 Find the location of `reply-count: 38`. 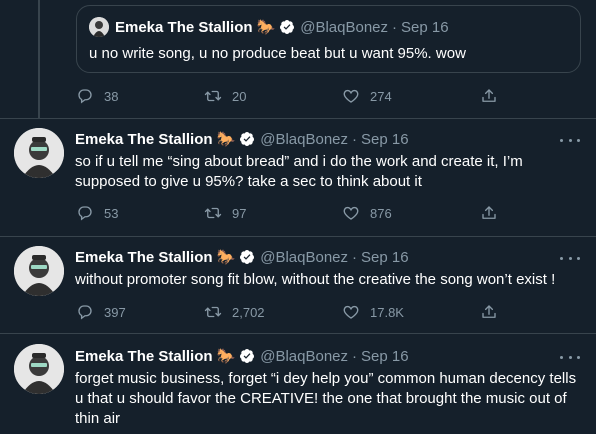

reply-count: 38 is located at coordinates (111, 96).